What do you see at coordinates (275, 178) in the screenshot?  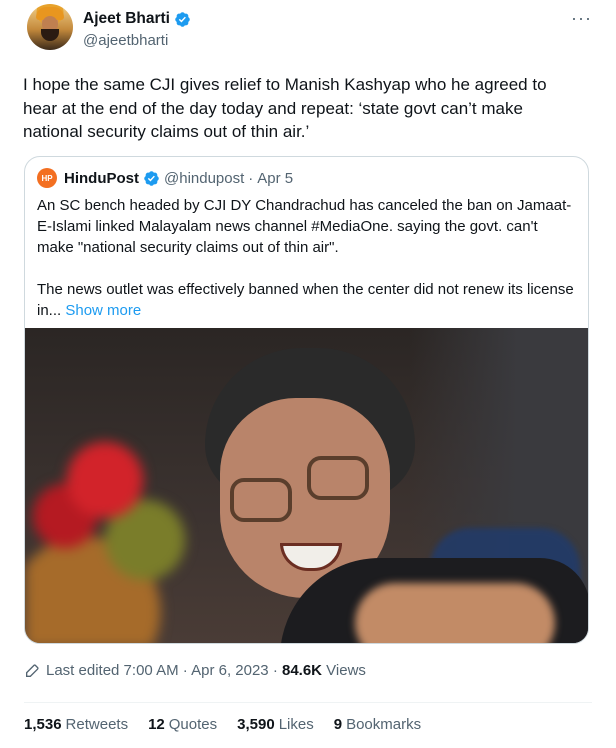 I see `quoted-date: Apr 5` at bounding box center [275, 178].